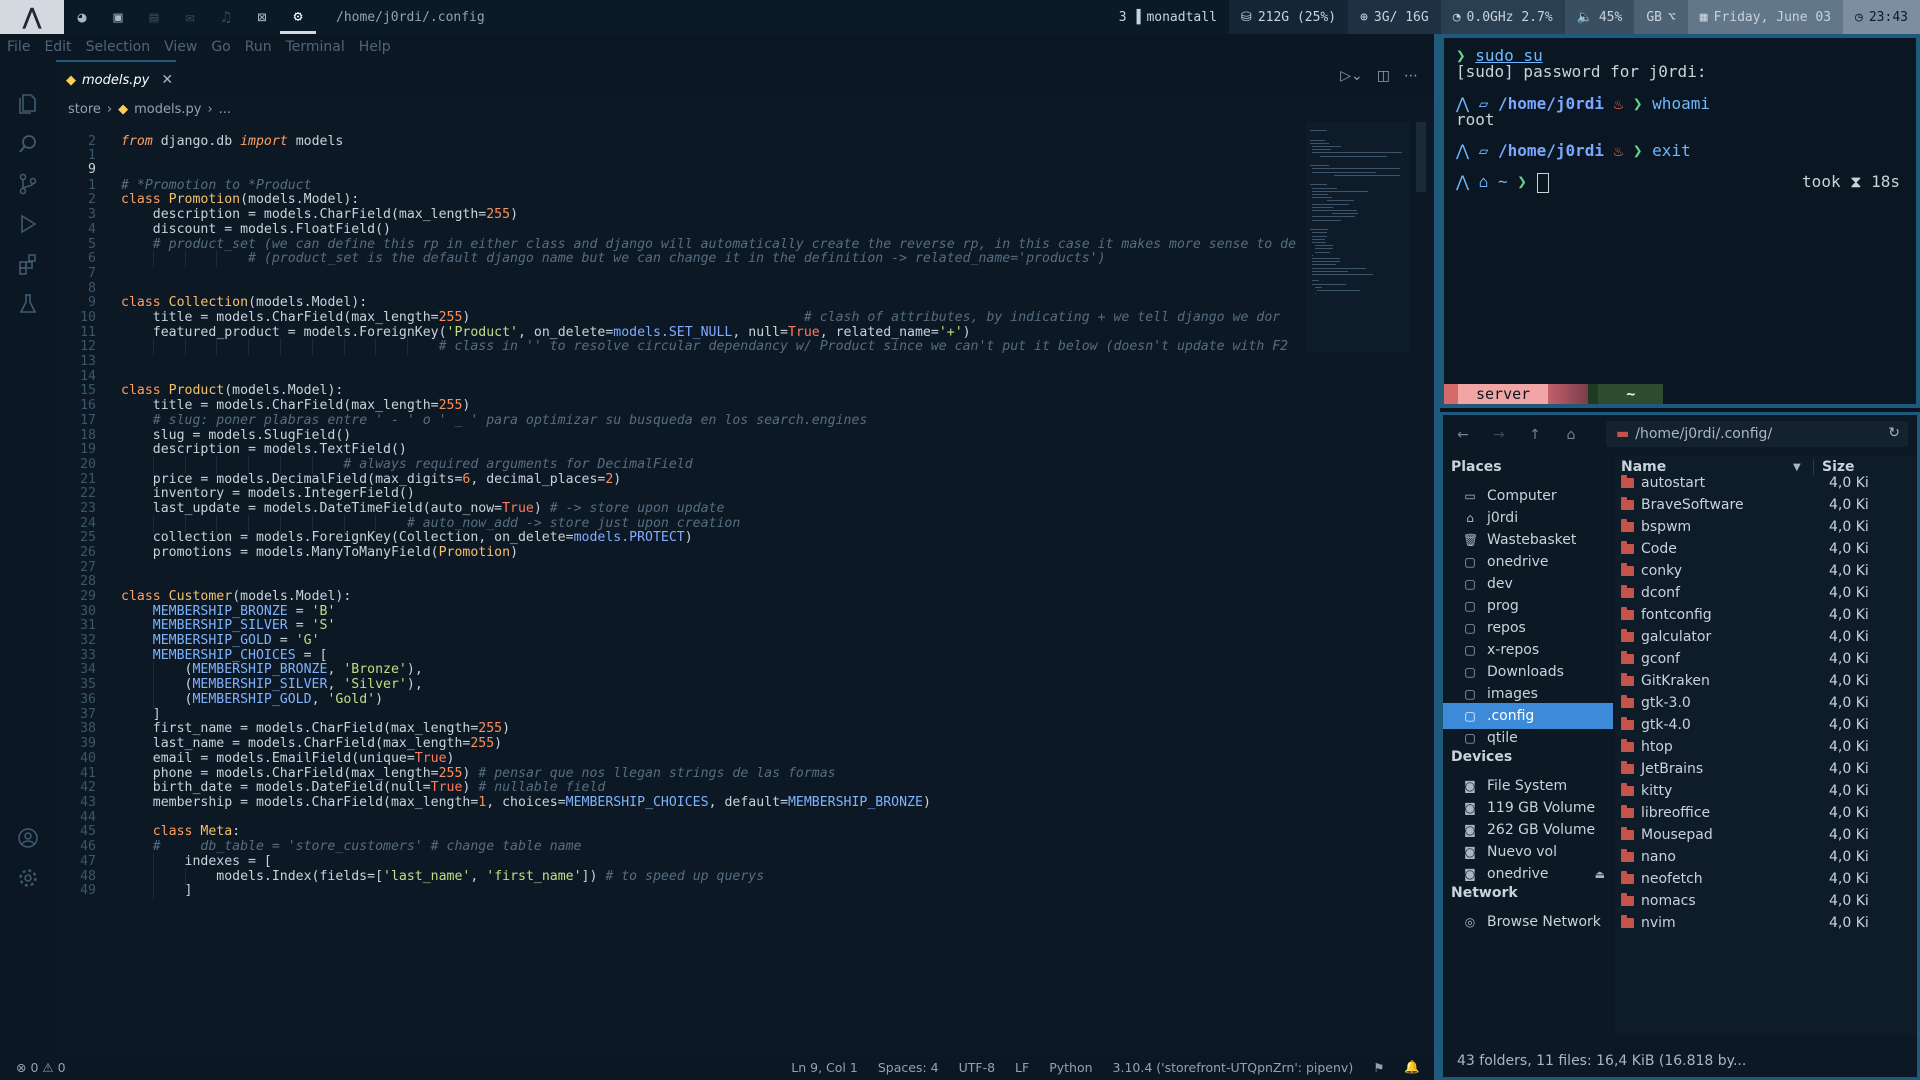 This screenshot has height=1080, width=1920. I want to click on python-interpreter: 3.10.4 ('storefront-UTQpnZrn': pipenv), so click(1233, 1067).